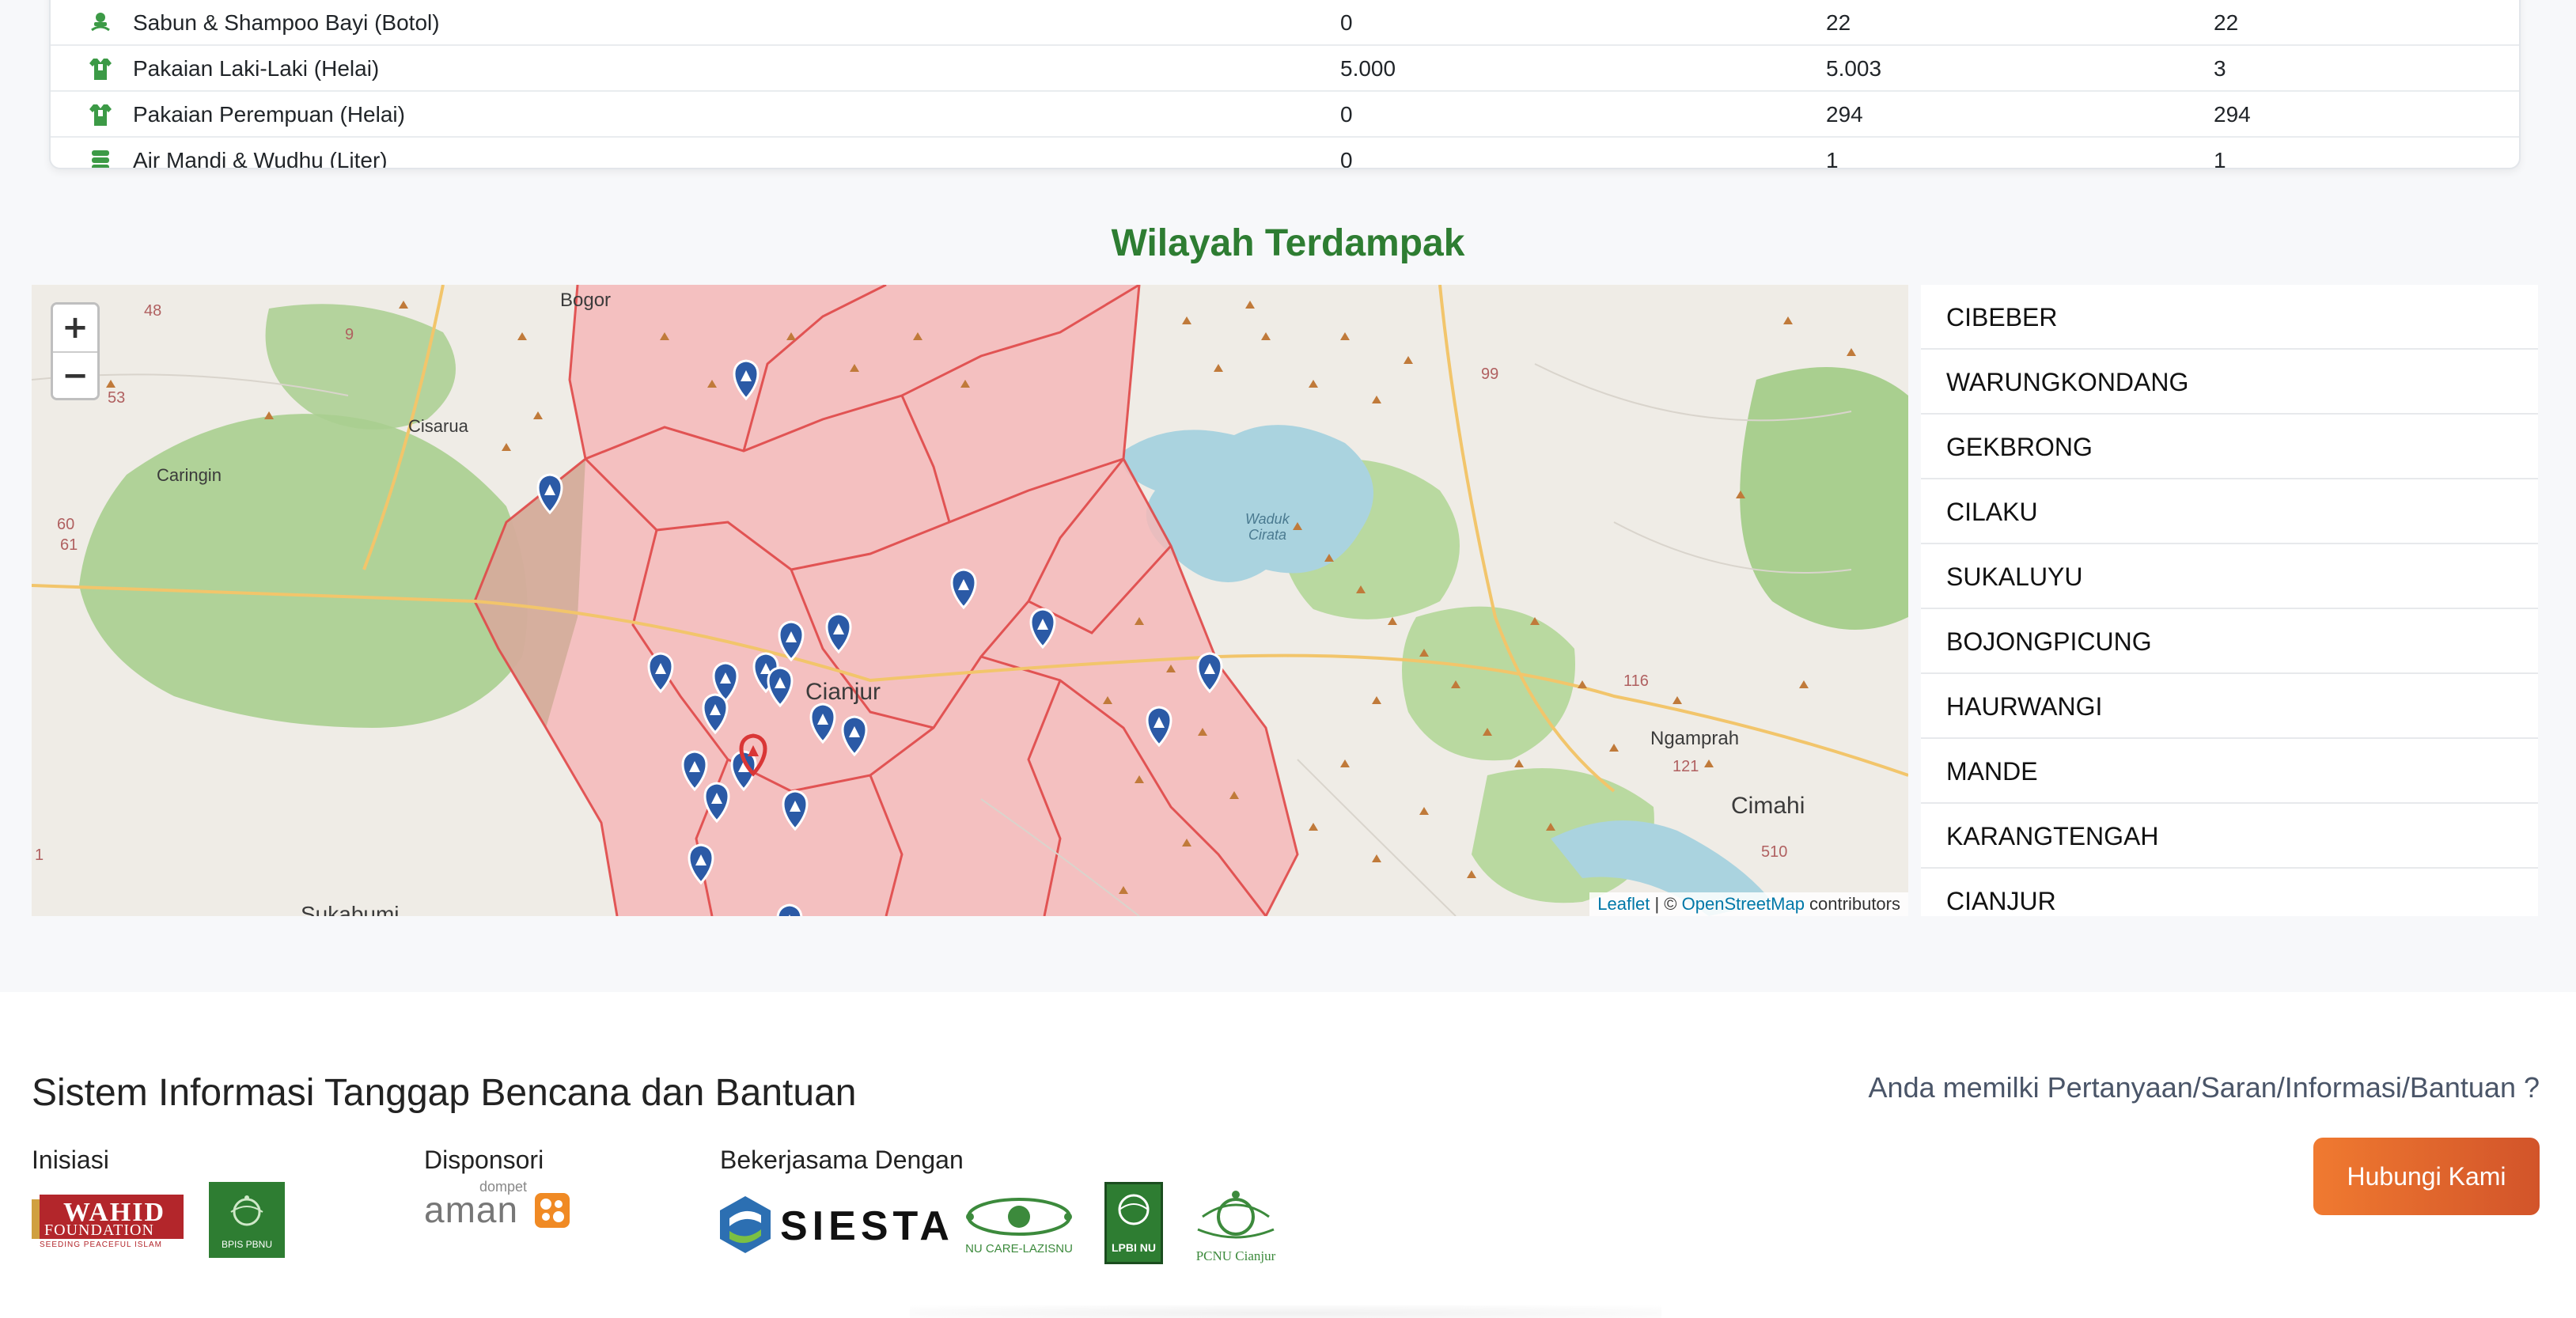 The width and height of the screenshot is (2576, 1318). I want to click on road-number: 1, so click(39, 855).